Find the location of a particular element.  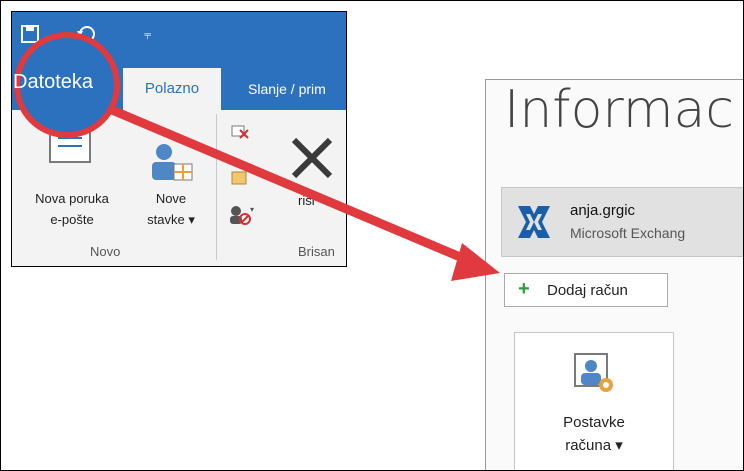

account-type: Microsoft Exchang is located at coordinates (628, 233).